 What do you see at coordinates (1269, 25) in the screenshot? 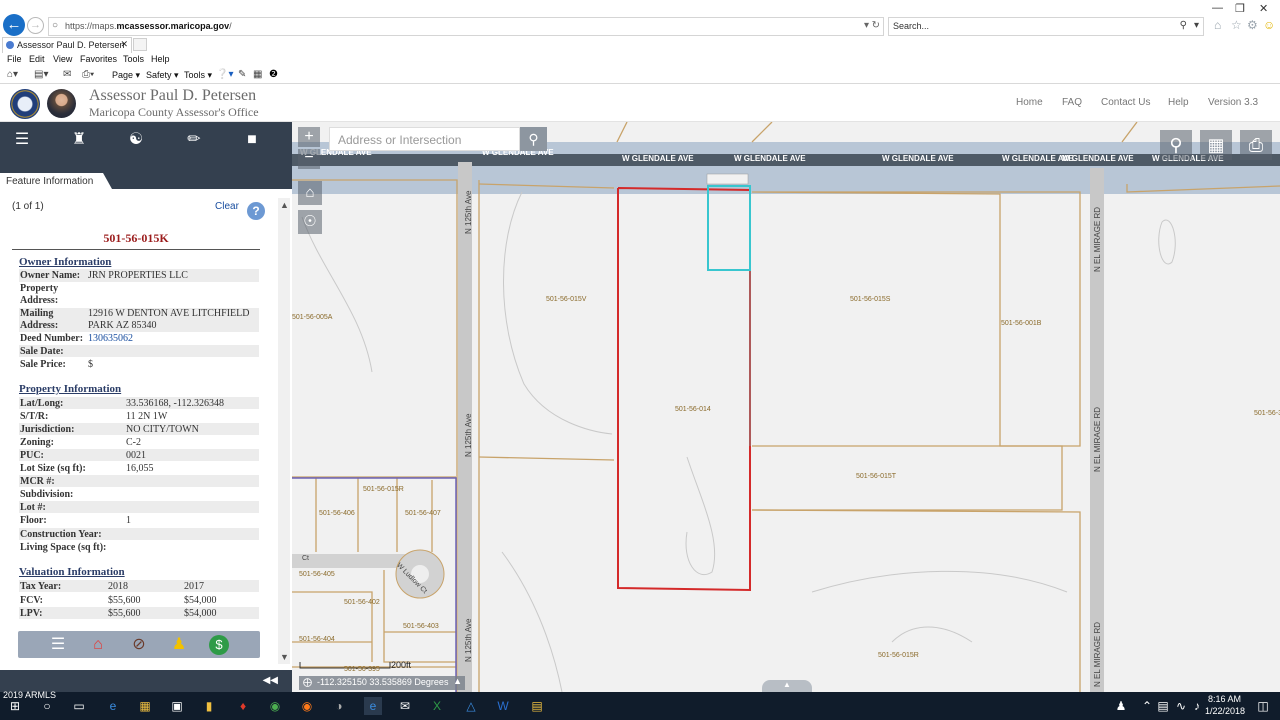
I see `smiley-icon: ☺` at bounding box center [1269, 25].